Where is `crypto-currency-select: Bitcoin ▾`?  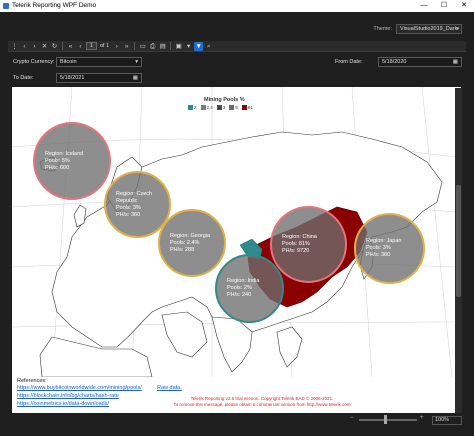
crypto-currency-select: Bitcoin ▾ is located at coordinates (99, 62).